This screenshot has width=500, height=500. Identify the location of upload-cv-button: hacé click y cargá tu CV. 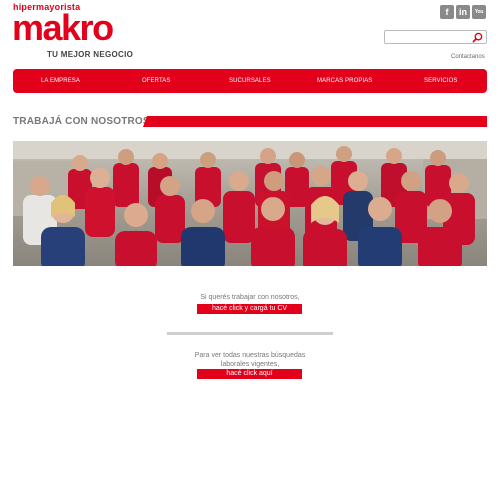
(249, 309).